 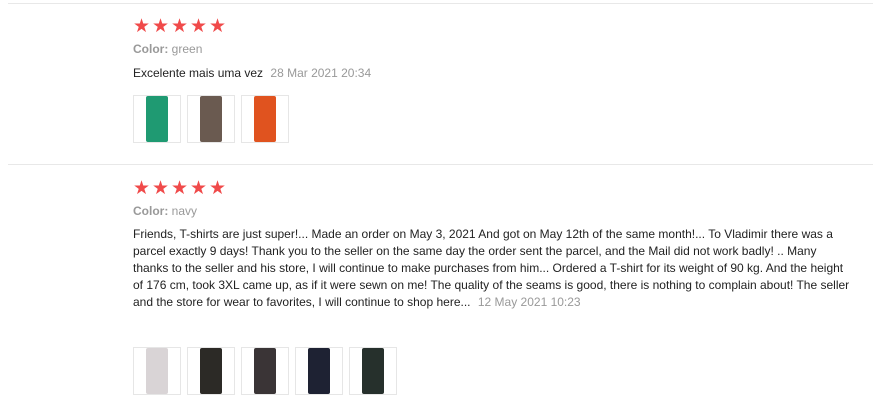 I want to click on review-2-photos, so click(x=265, y=371).